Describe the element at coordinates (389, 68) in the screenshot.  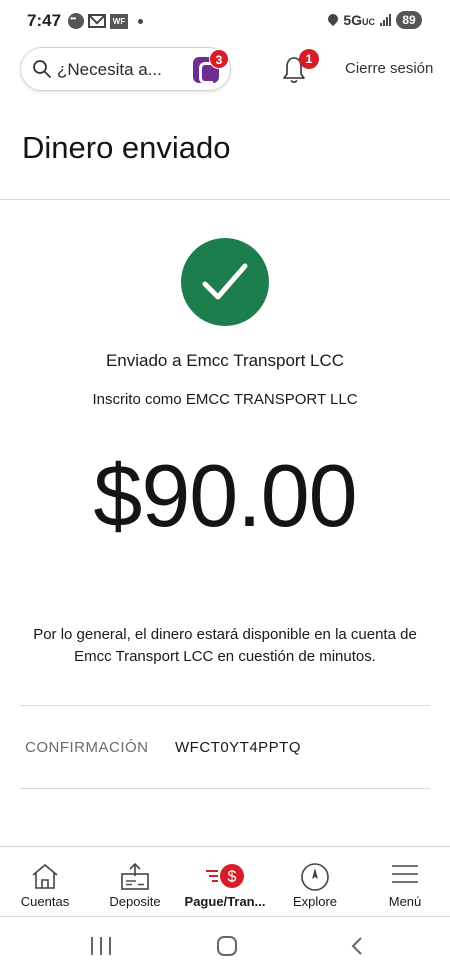
I see `logout-link: Cierre sesión` at that location.